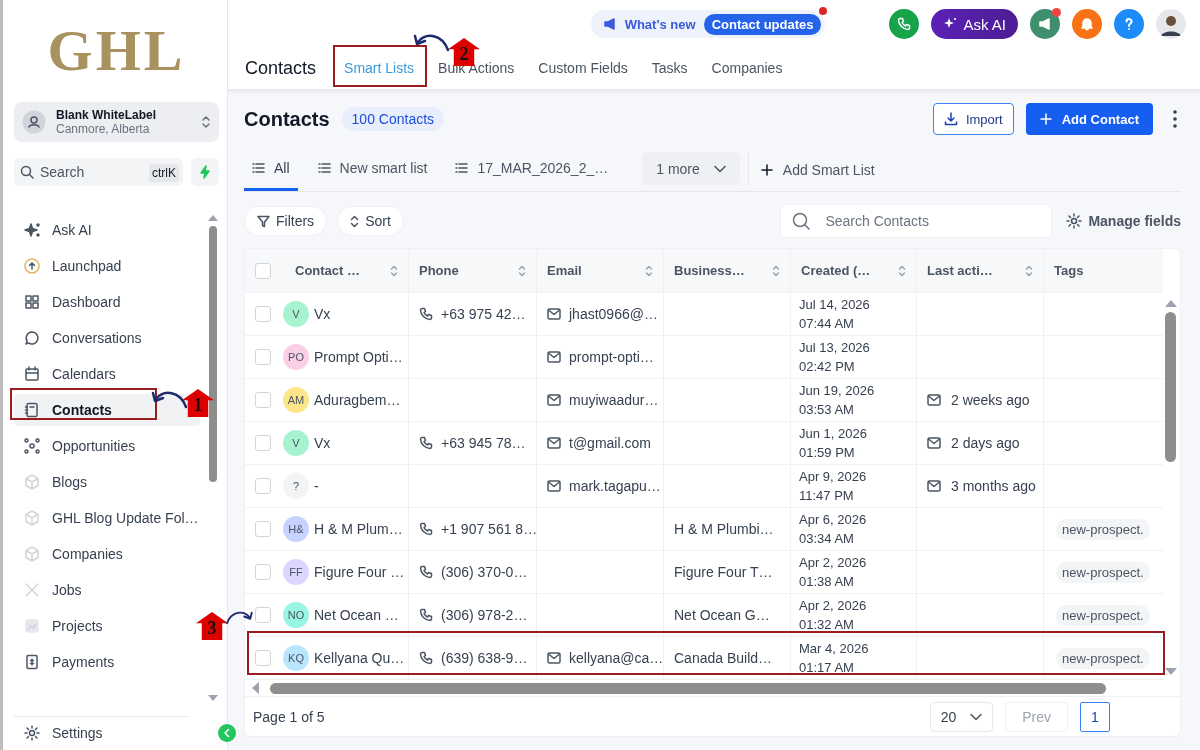  I want to click on ask-ai-button: Ask AI, so click(974, 24).